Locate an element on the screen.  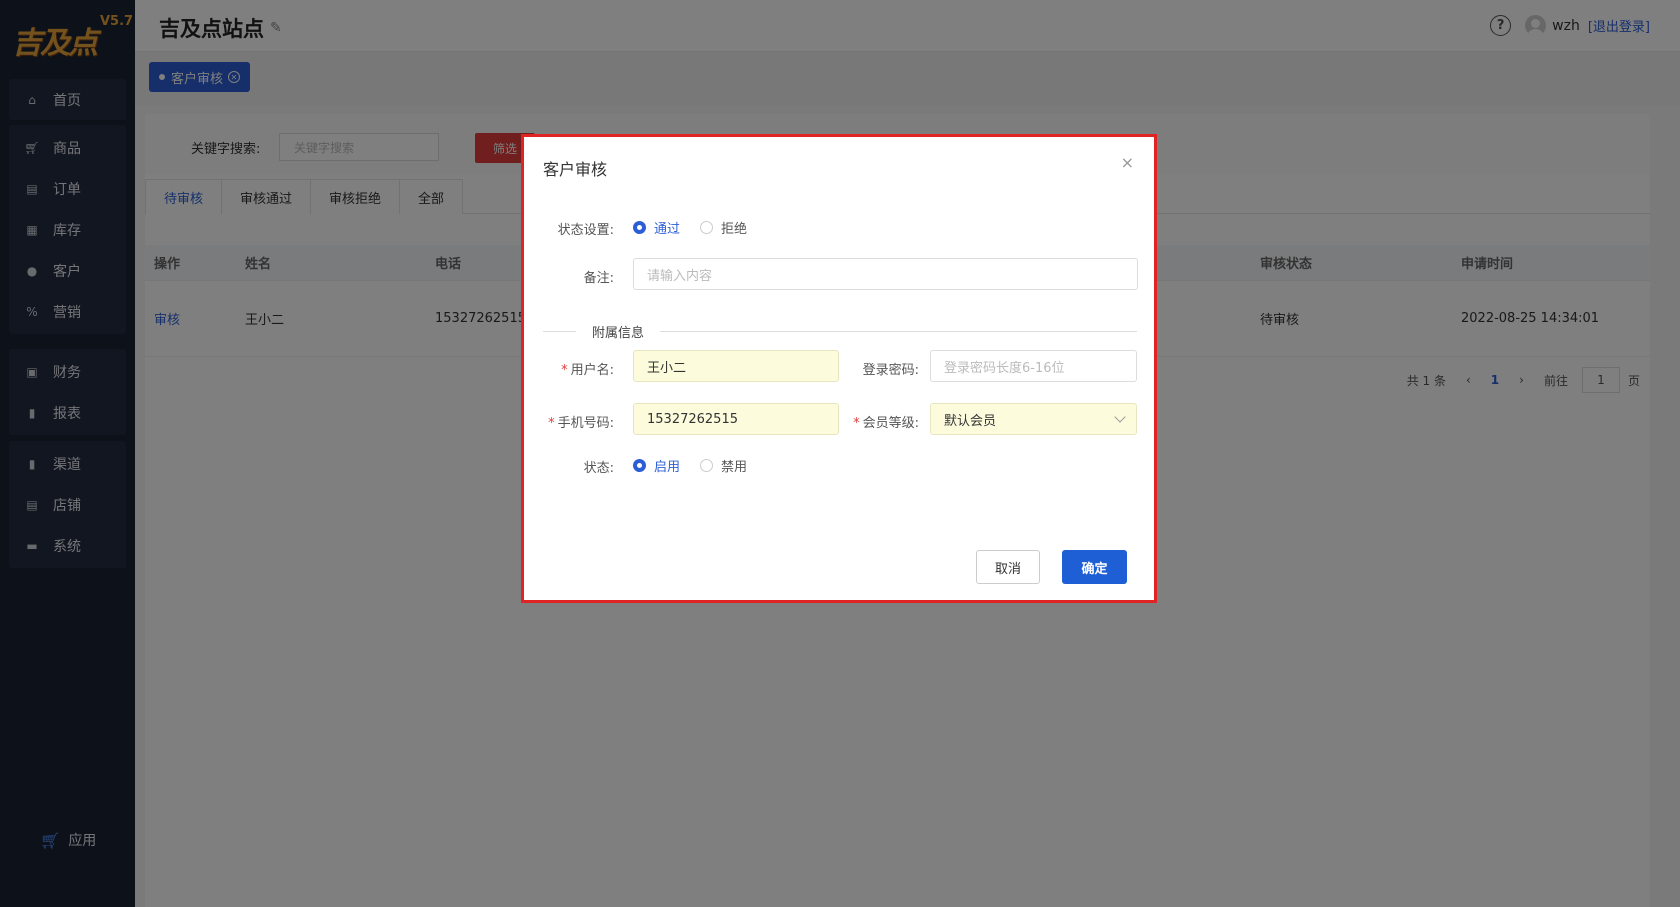
dialog-title: 客户审核 is located at coordinates (575, 169).